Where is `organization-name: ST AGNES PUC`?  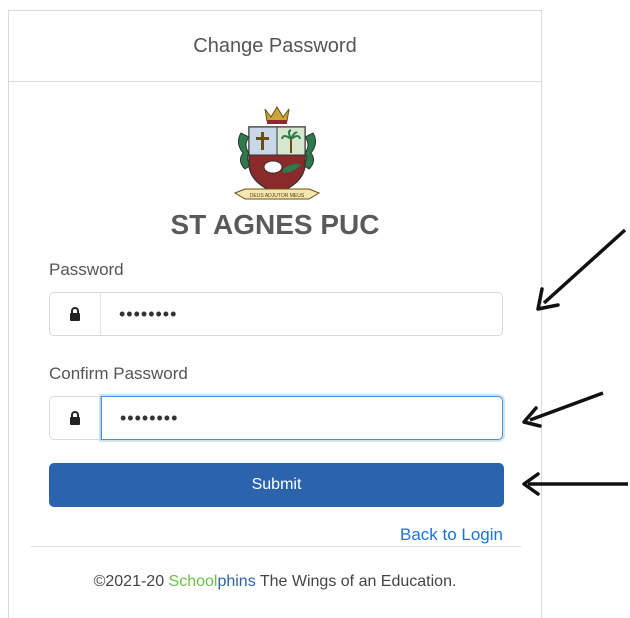 organization-name: ST AGNES PUC is located at coordinates (275, 224).